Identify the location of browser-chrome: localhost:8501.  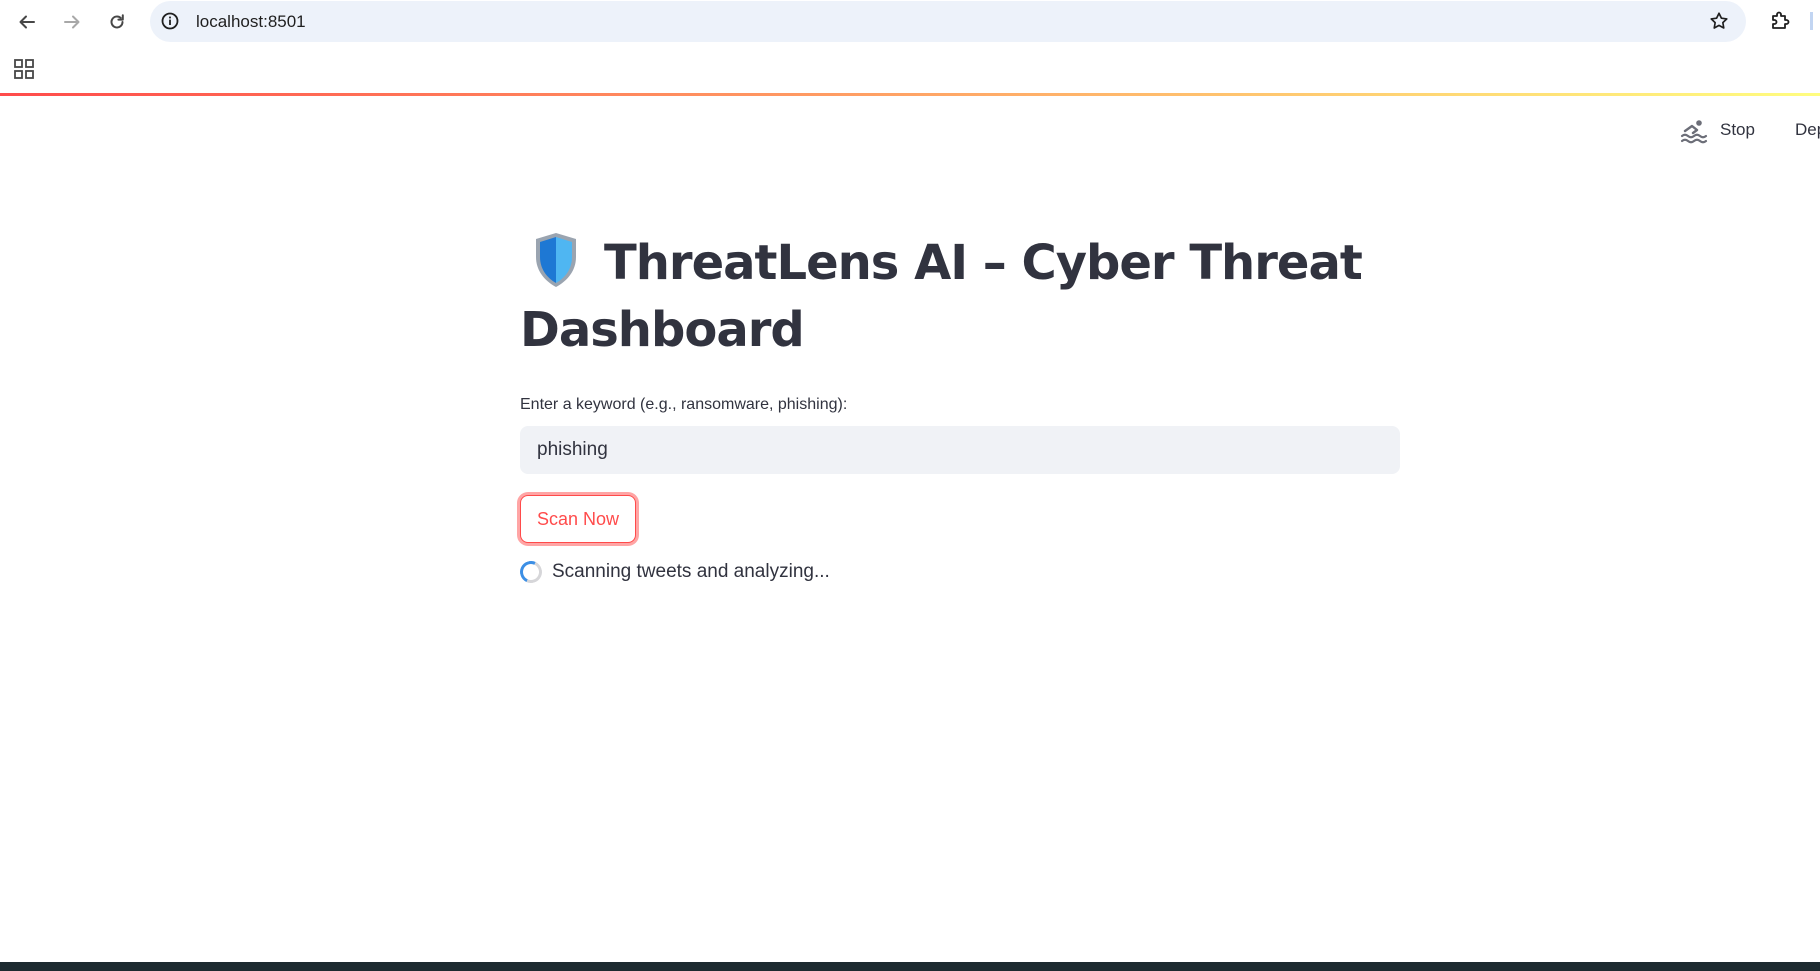
(910, 47).